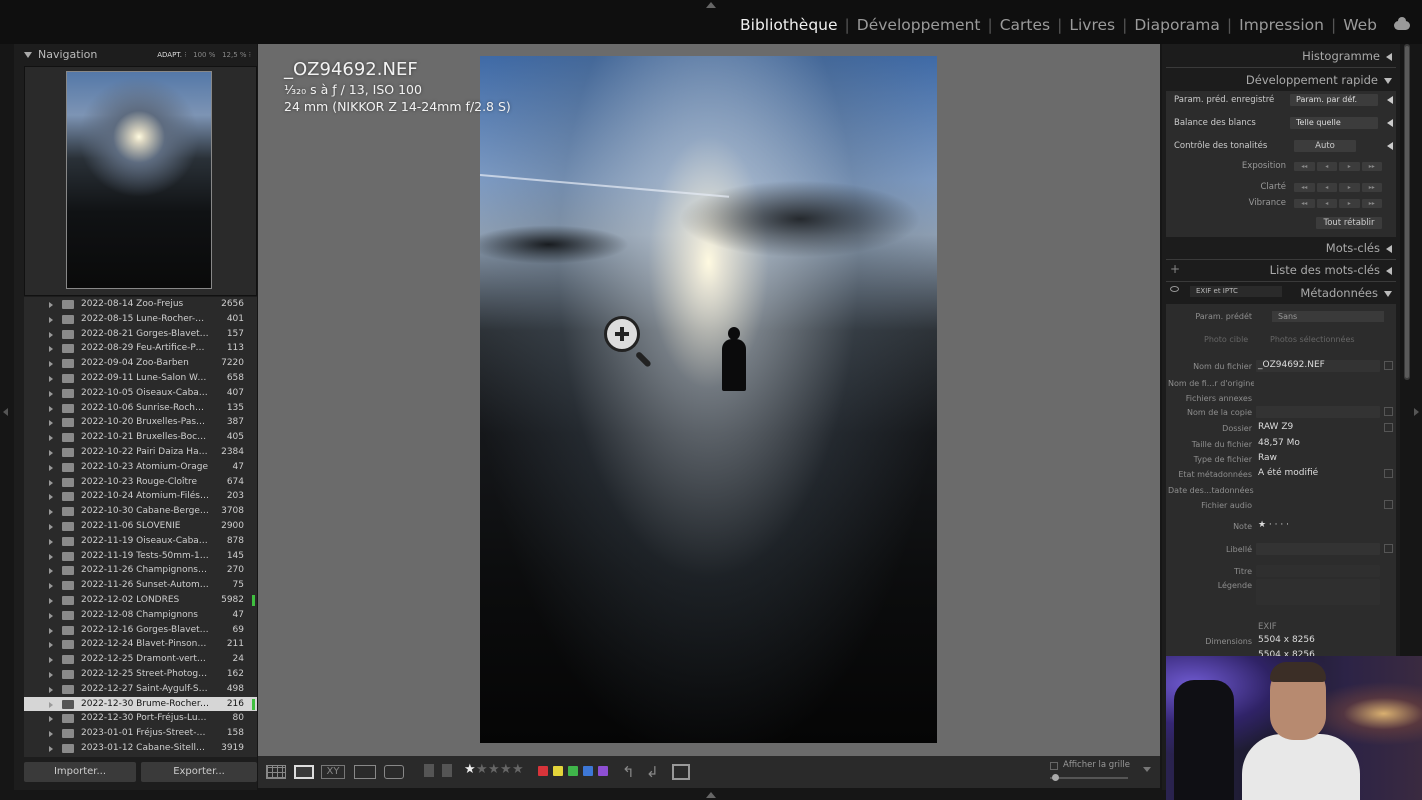 The image size is (1422, 800). I want to click on folder-row: 2023-01-01 Fréjus-Street-Lumièr... 158, so click(140, 733).